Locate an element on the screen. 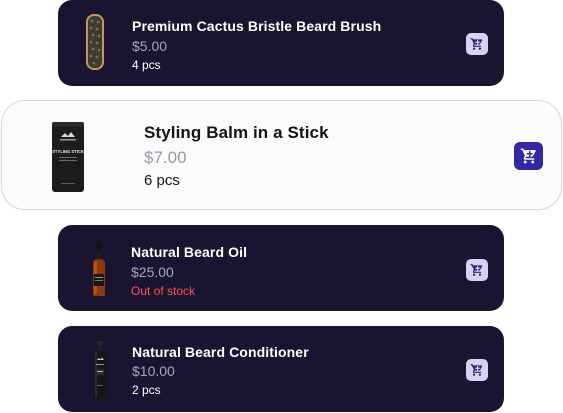 This screenshot has width=563, height=413. product-price: $5.00 is located at coordinates (150, 46).